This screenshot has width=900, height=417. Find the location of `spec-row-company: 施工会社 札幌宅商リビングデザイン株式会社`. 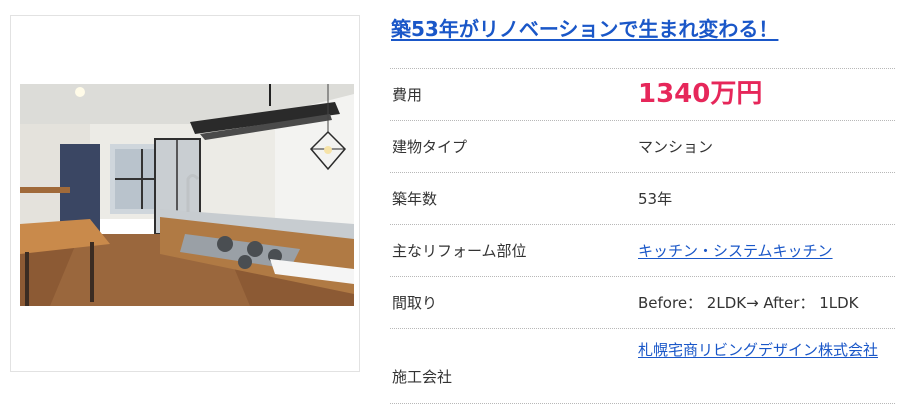

spec-row-company: 施工会社 札幌宅商リビングデザイン株式会社 is located at coordinates (642, 366).